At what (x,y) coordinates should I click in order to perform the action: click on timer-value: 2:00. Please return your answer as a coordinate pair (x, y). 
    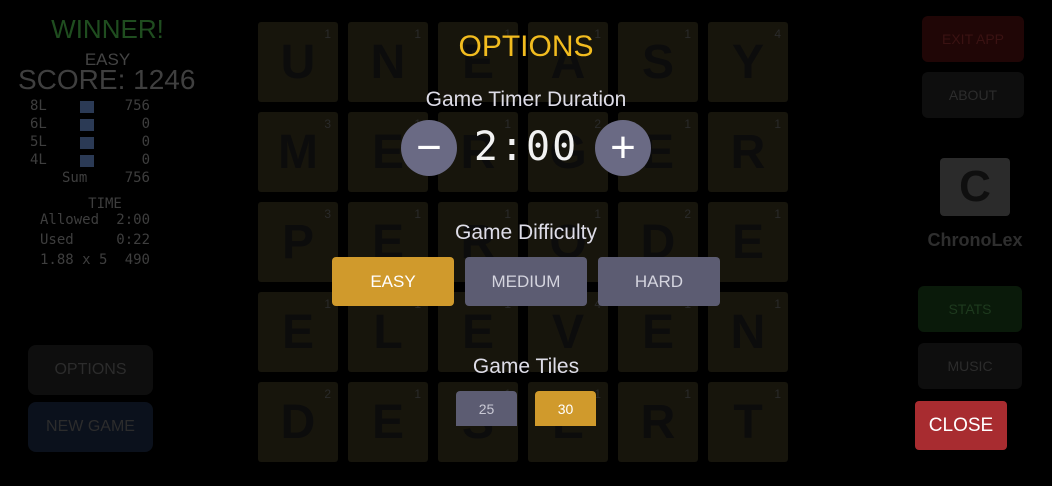
    Looking at the image, I should click on (526, 147).